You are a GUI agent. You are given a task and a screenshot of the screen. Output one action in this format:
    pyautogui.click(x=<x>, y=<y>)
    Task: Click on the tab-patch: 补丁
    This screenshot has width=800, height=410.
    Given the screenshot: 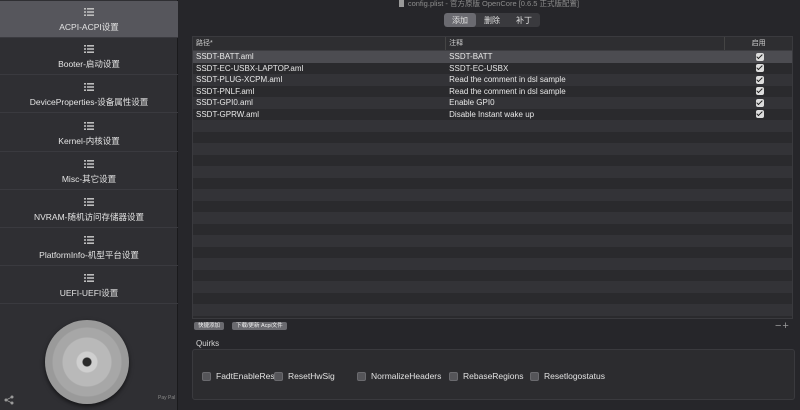 What is the action you would take?
    pyautogui.click(x=524, y=20)
    